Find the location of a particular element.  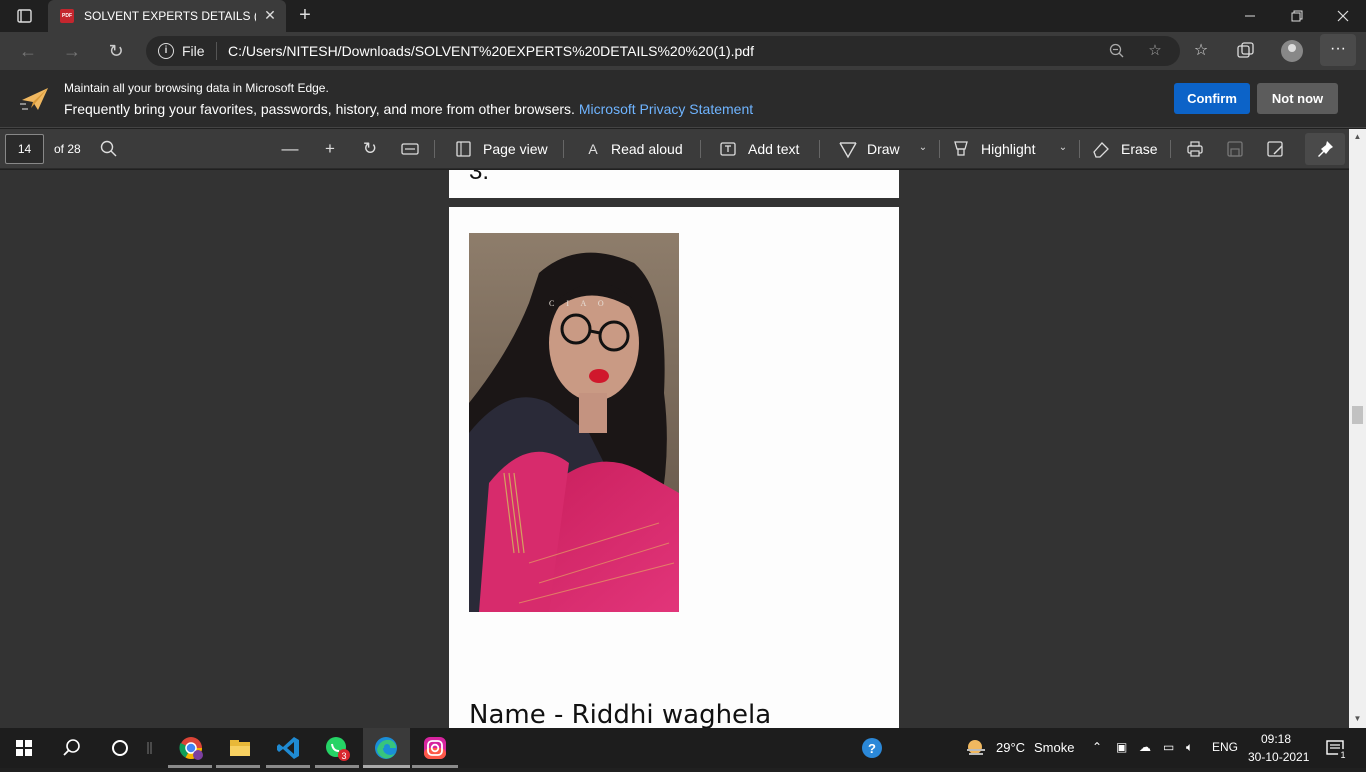

close-window-icon is located at coordinates (1343, 16).